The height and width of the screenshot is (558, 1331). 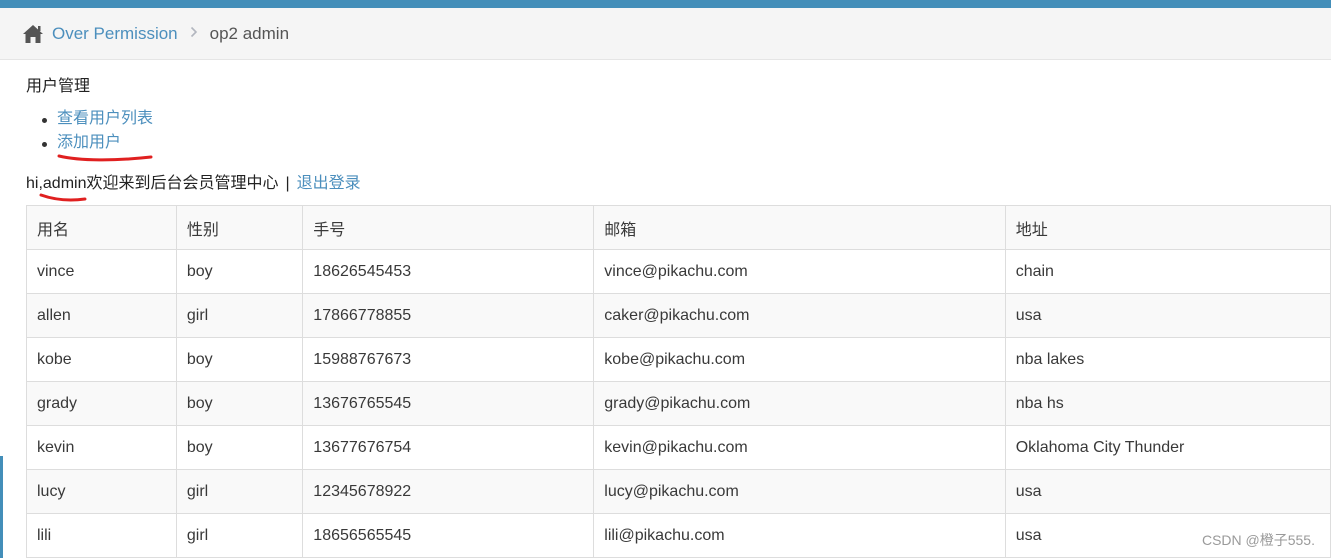 What do you see at coordinates (105, 158) in the screenshot?
I see `annotation-underline-add-user` at bounding box center [105, 158].